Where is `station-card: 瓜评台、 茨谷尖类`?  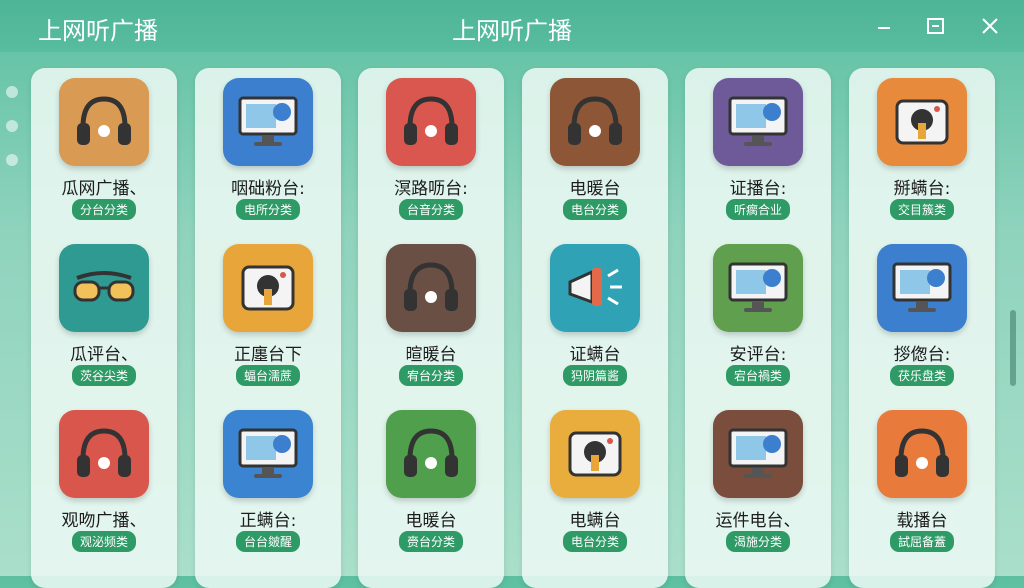 station-card: 瓜评台、 茨谷尖类 is located at coordinates (104, 317).